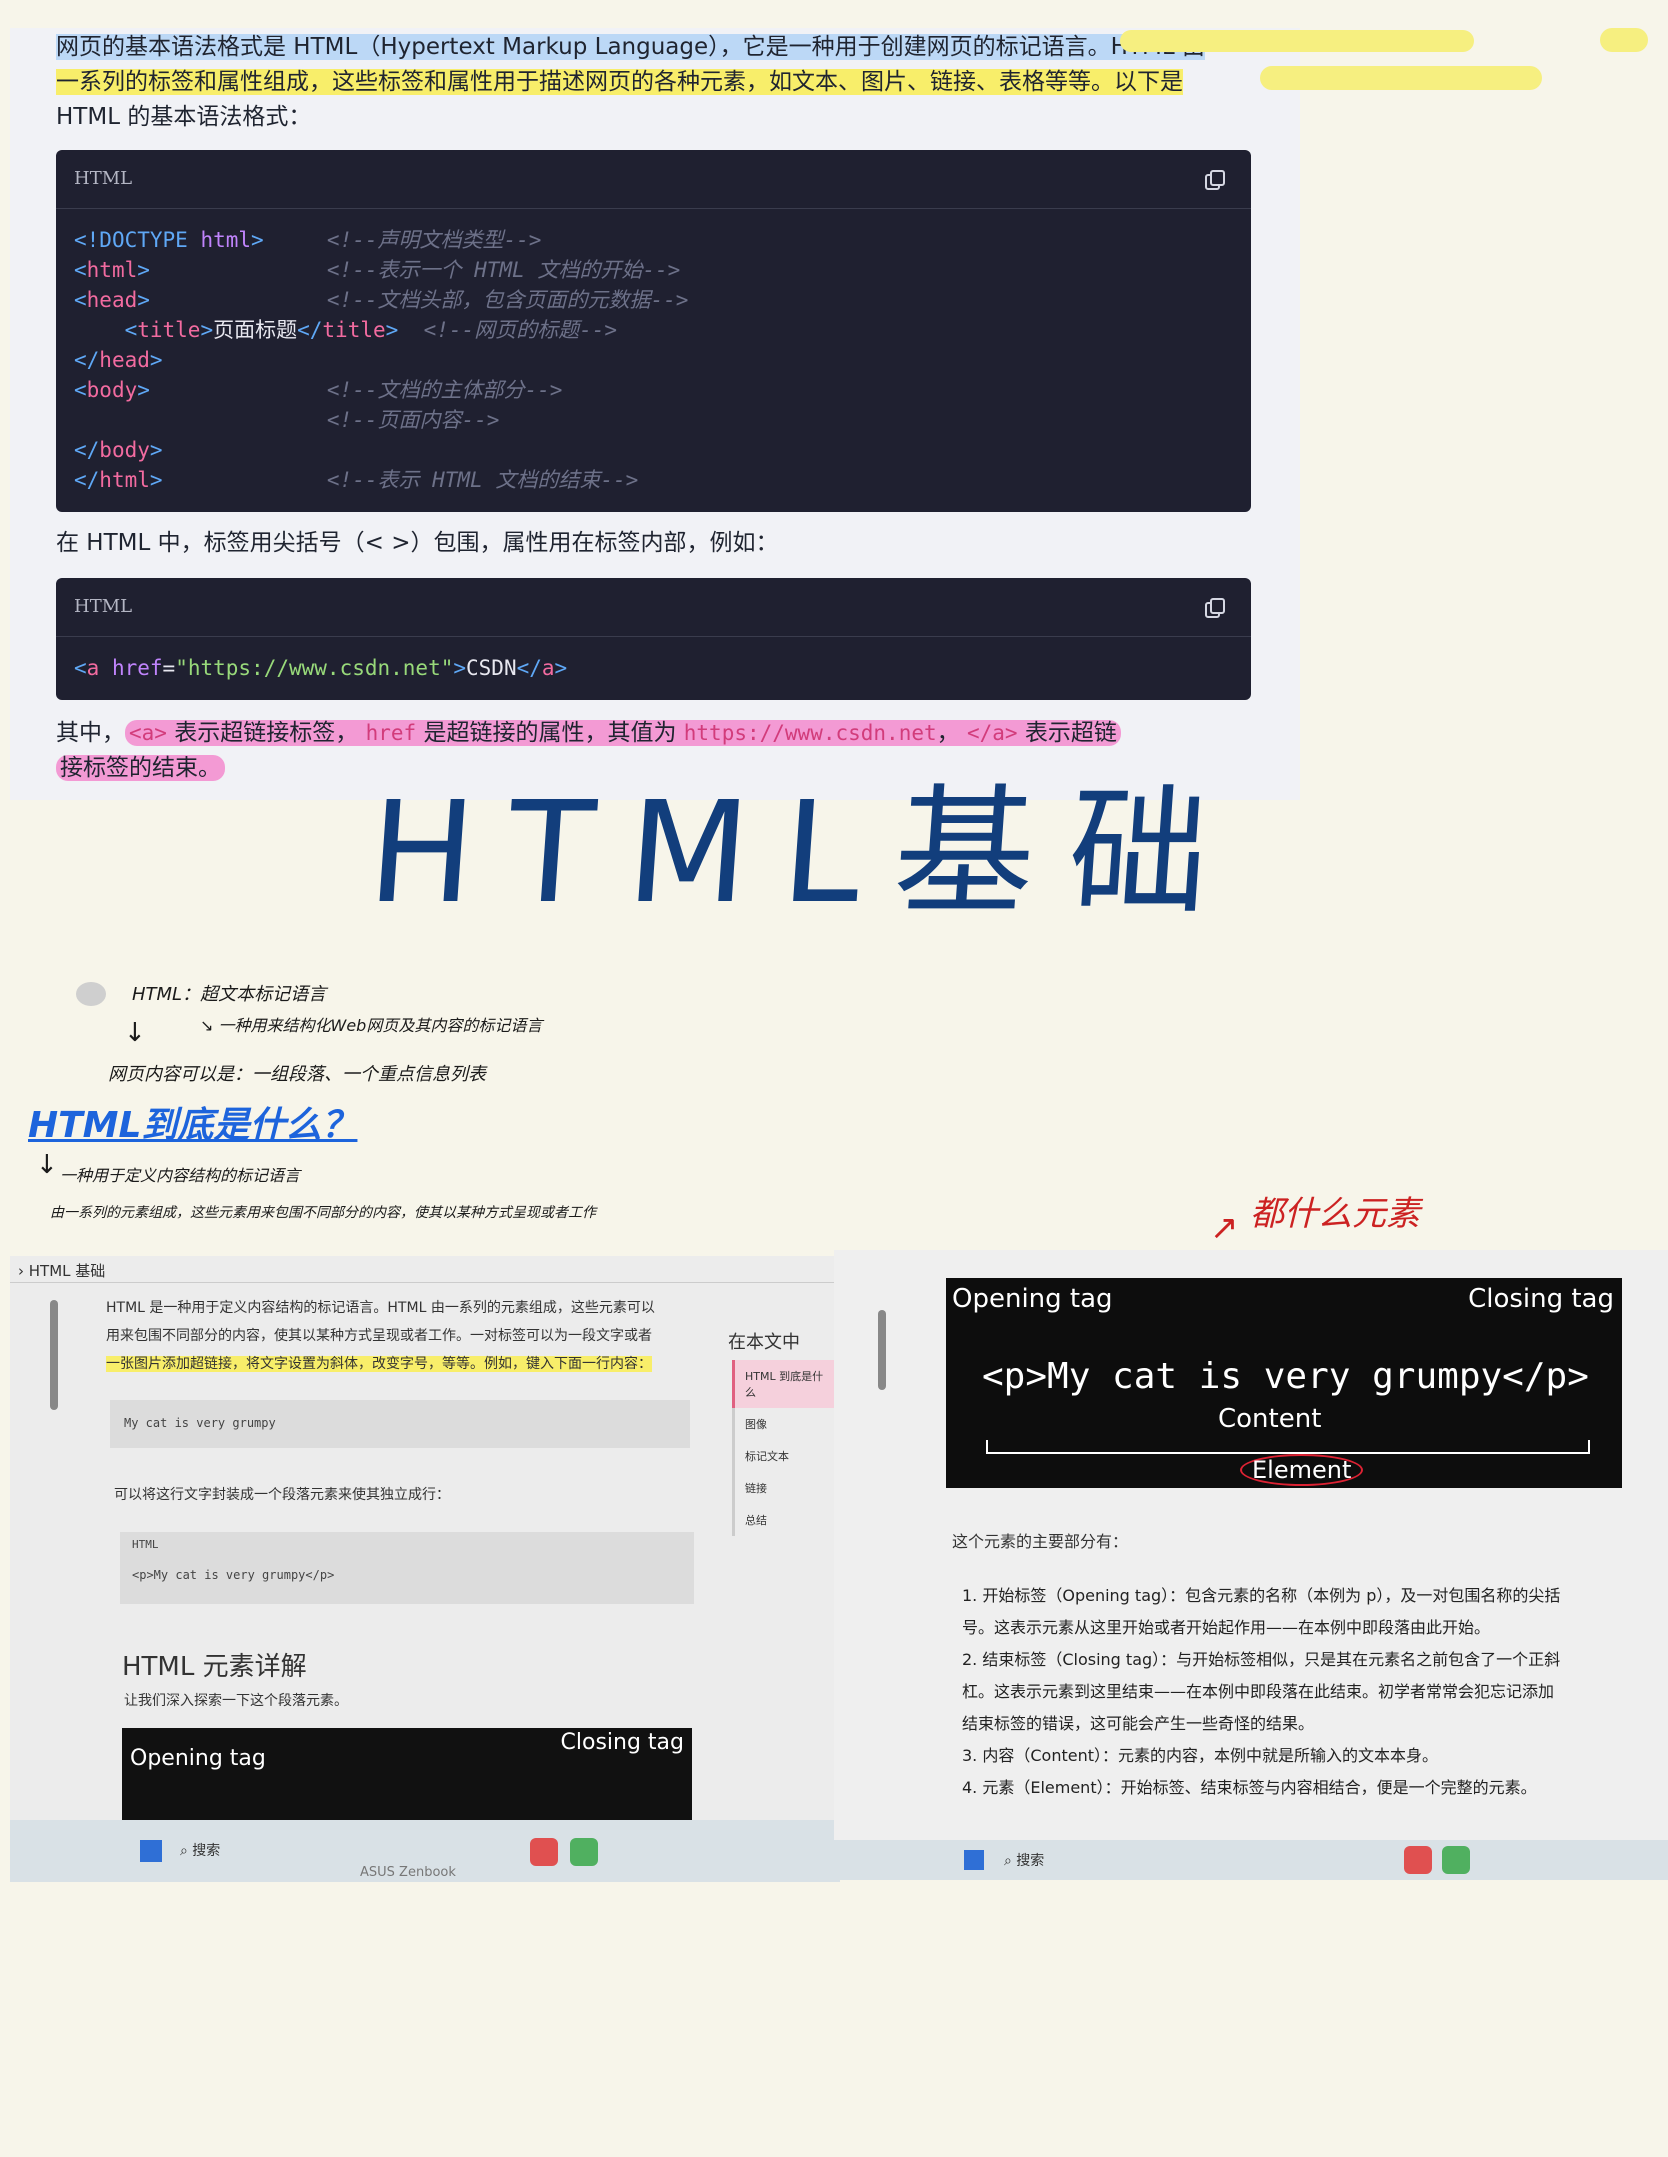 The width and height of the screenshot is (1668, 2157). Describe the element at coordinates (1270, 1419) in the screenshot. I see `content-label: Content` at that location.